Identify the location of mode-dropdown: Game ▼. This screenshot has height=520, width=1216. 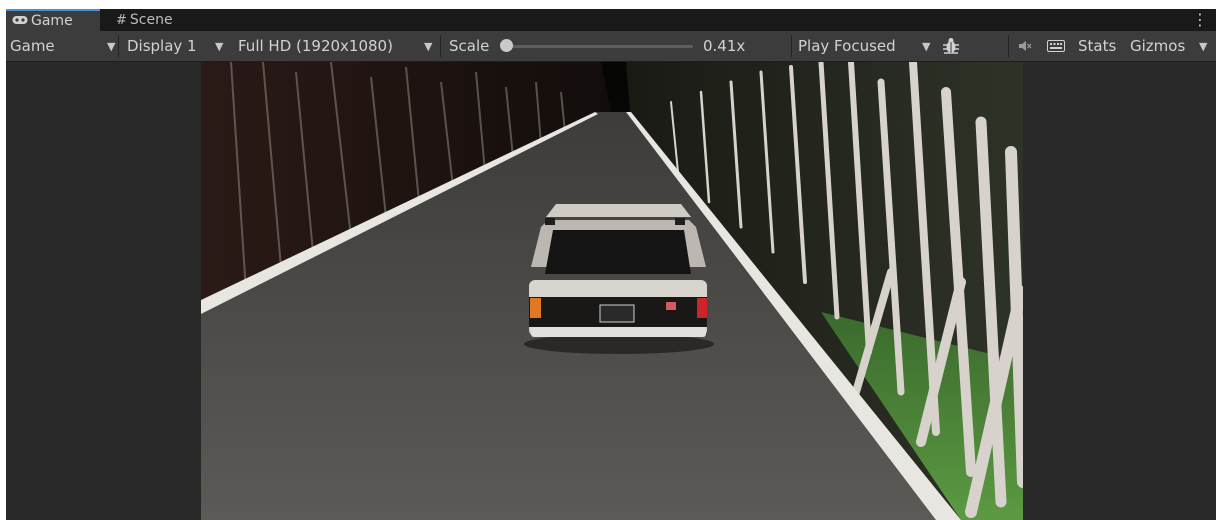
(65, 46).